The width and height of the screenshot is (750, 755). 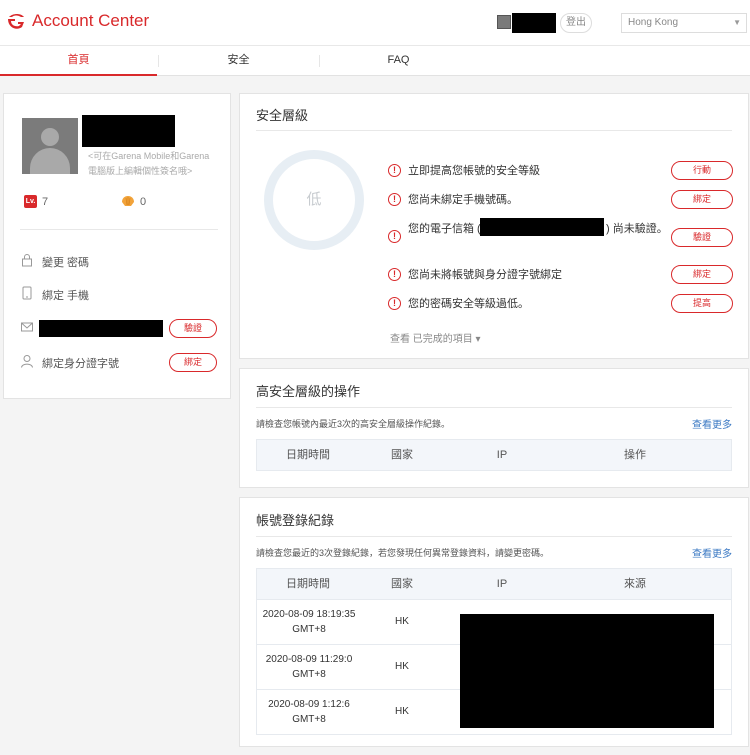 I want to click on datetime-cell: 2020-08-09 11:29:0 GMT+8, so click(x=309, y=667).